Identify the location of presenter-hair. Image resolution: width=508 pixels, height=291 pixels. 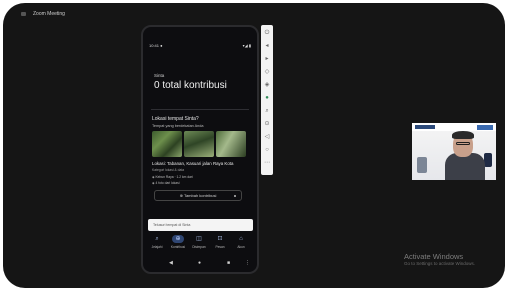
(463, 135).